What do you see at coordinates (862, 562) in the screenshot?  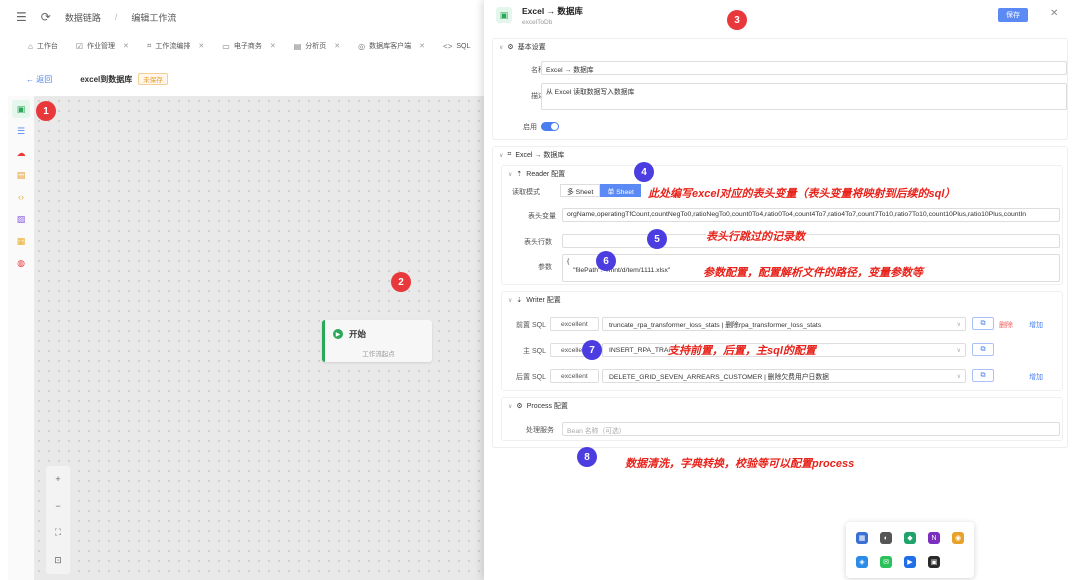 I see `network-tray-icon: ◈` at bounding box center [862, 562].